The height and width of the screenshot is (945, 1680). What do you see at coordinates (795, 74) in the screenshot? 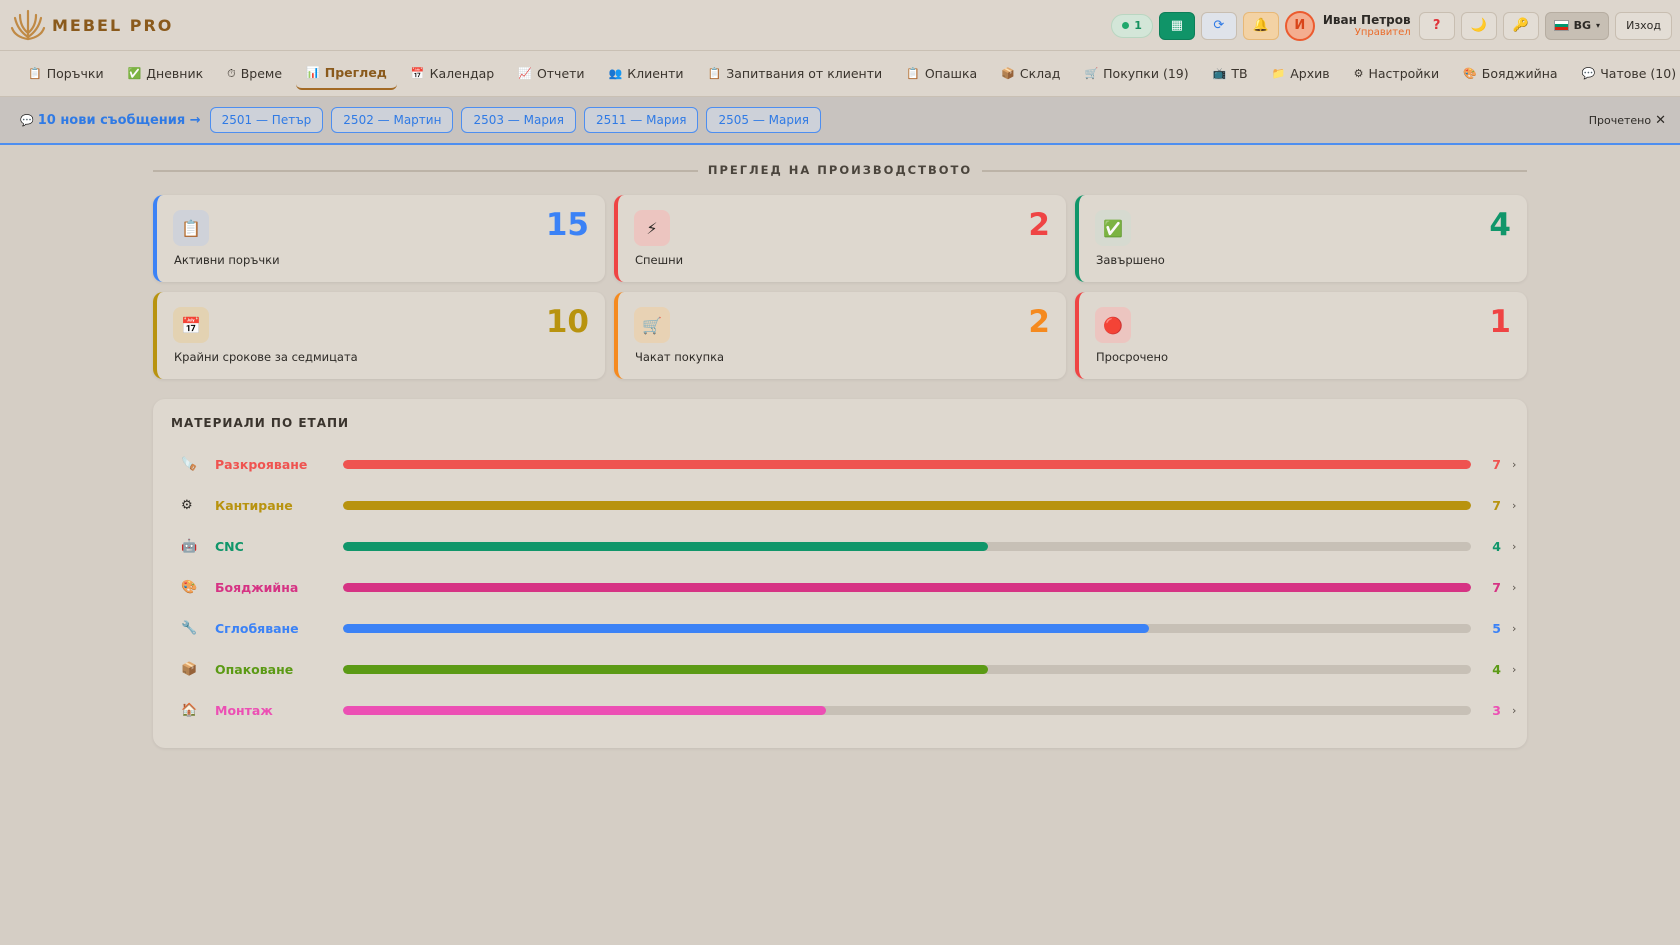
I see `nav-item-7: 📋 Запитвания от клиенти` at bounding box center [795, 74].